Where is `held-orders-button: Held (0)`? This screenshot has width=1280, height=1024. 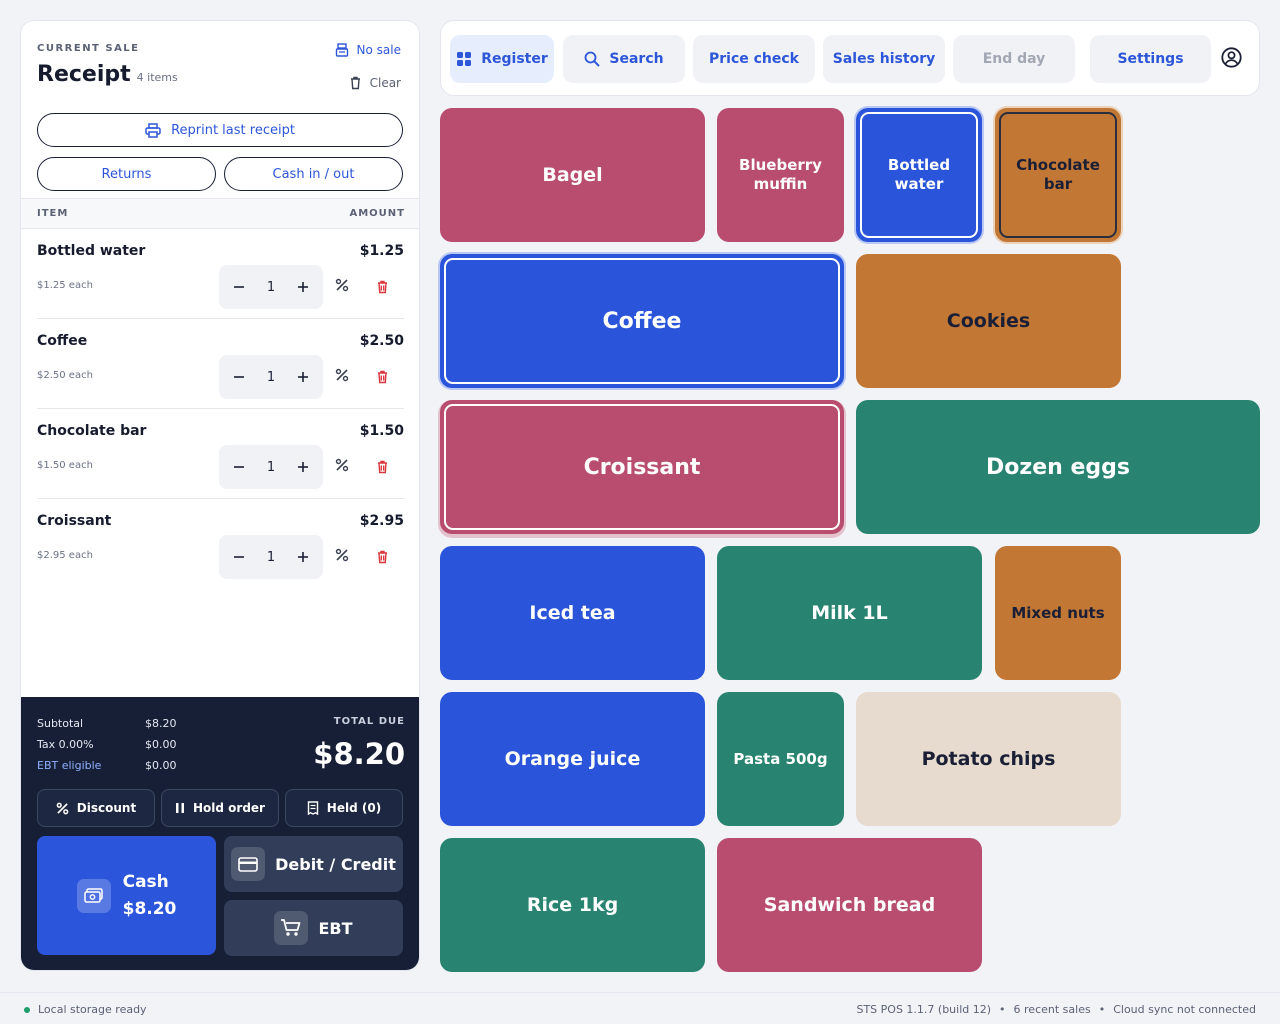 held-orders-button: Held (0) is located at coordinates (344, 808).